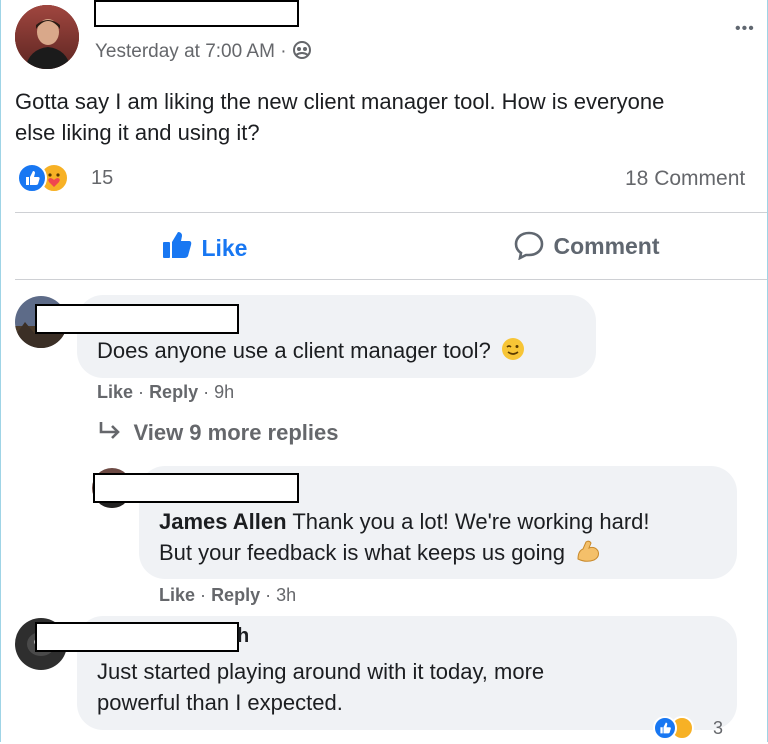 The image size is (768, 744). Describe the element at coordinates (718, 728) in the screenshot. I see `comment-reaction-count: 3` at that location.